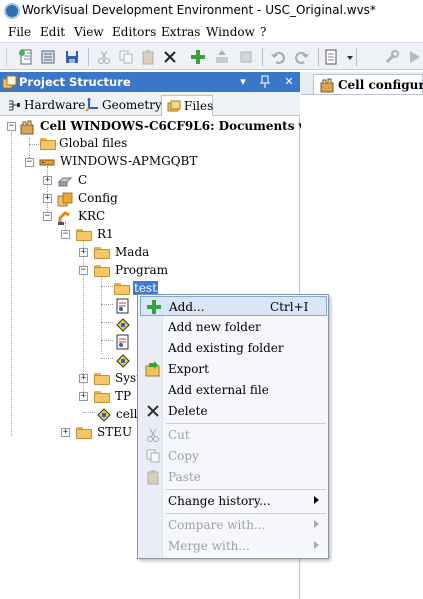  I want to click on app-logo-icon, so click(12, 11).